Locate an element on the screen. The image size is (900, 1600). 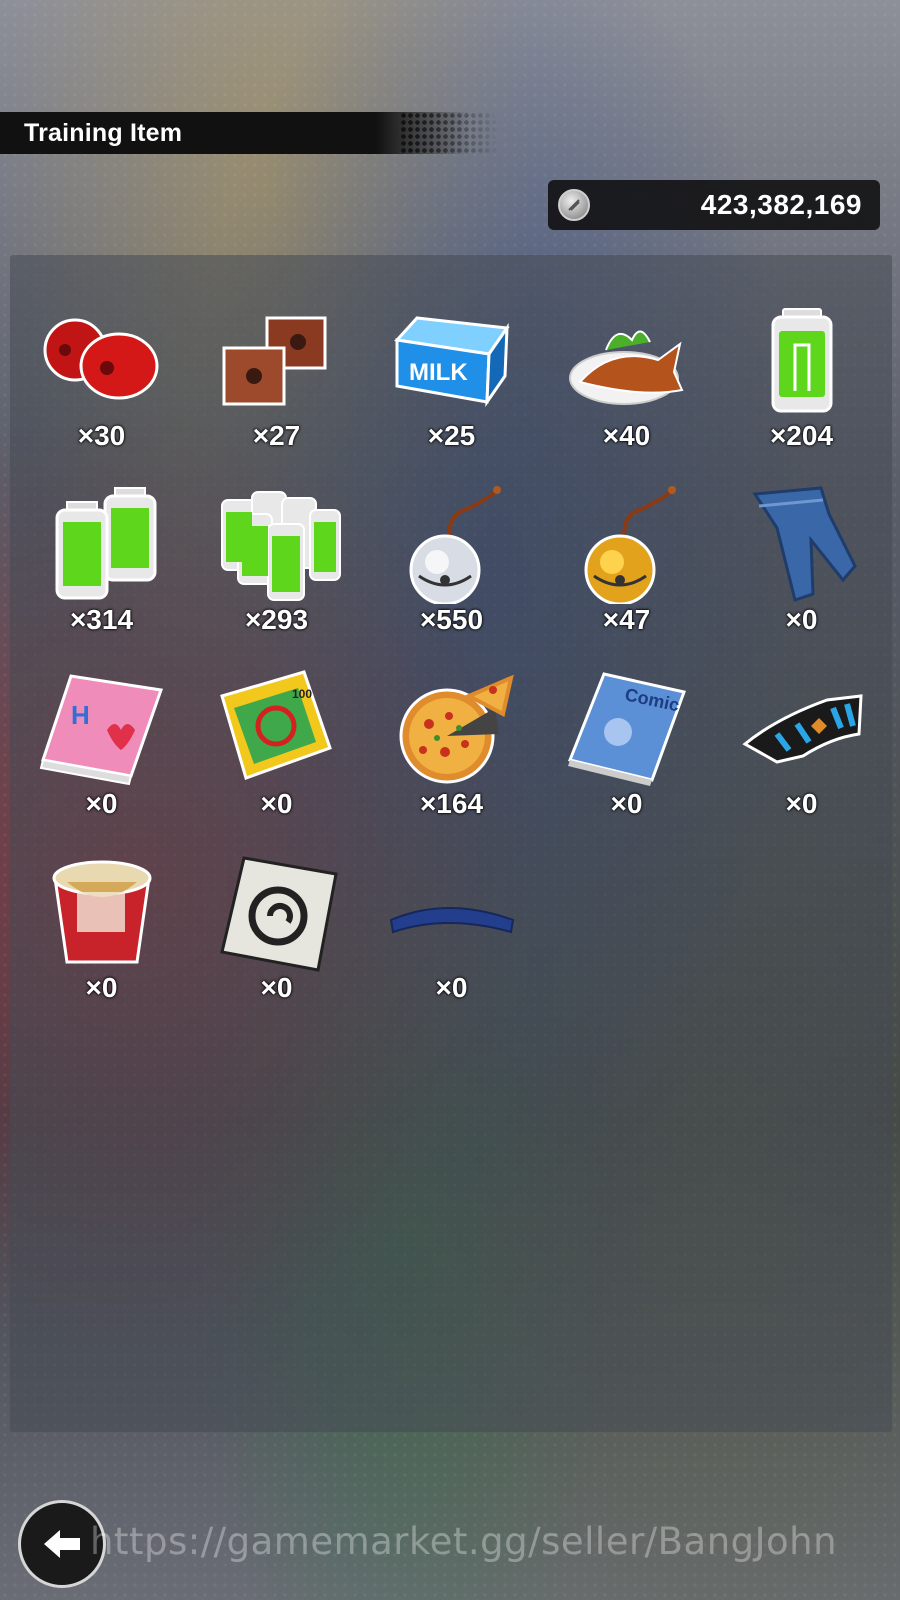
item-cell: ×47 is located at coordinates (626, 561).